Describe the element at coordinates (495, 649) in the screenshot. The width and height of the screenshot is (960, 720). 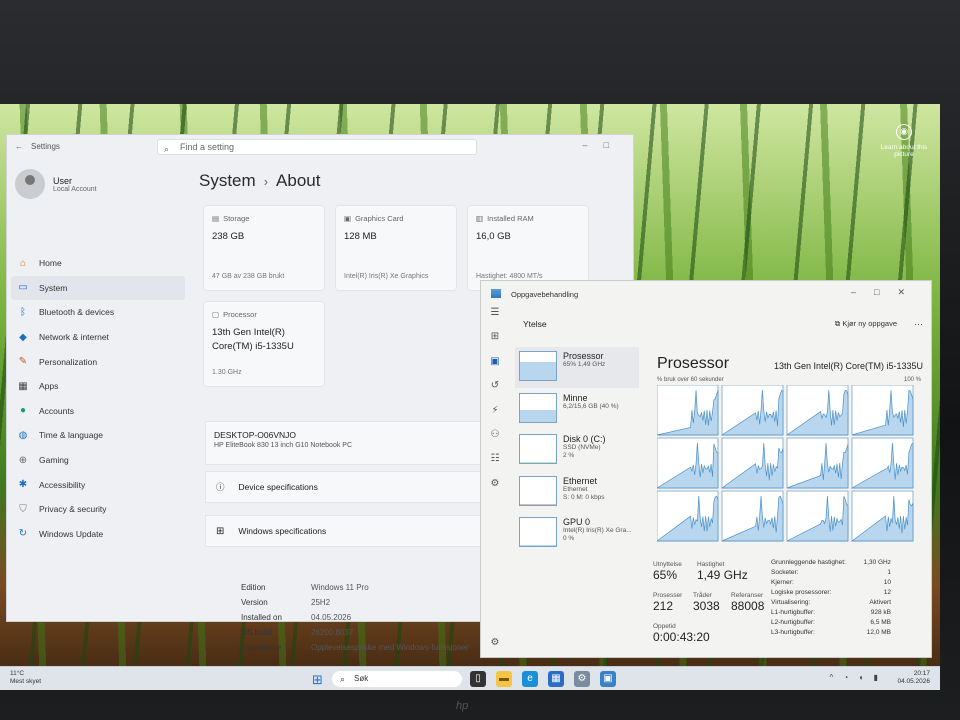
I see `settings-gear-icon: ⚙` at that location.